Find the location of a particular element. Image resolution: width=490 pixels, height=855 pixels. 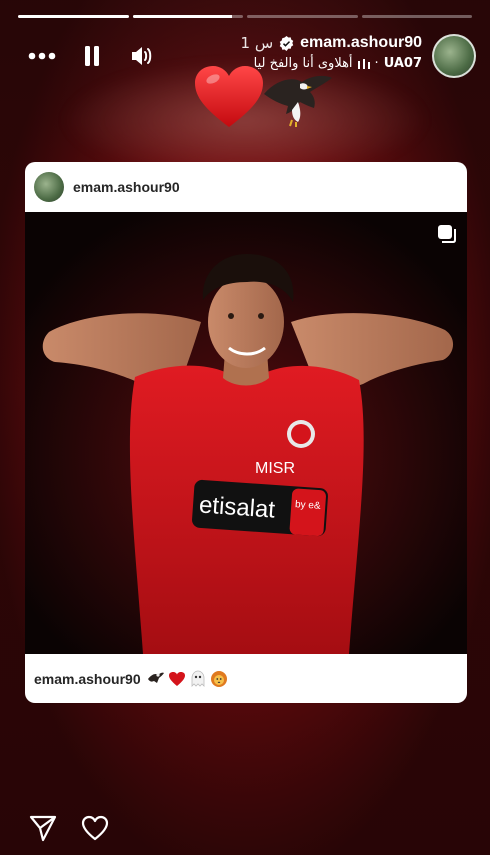

heart-sticker is located at coordinates (229, 100).